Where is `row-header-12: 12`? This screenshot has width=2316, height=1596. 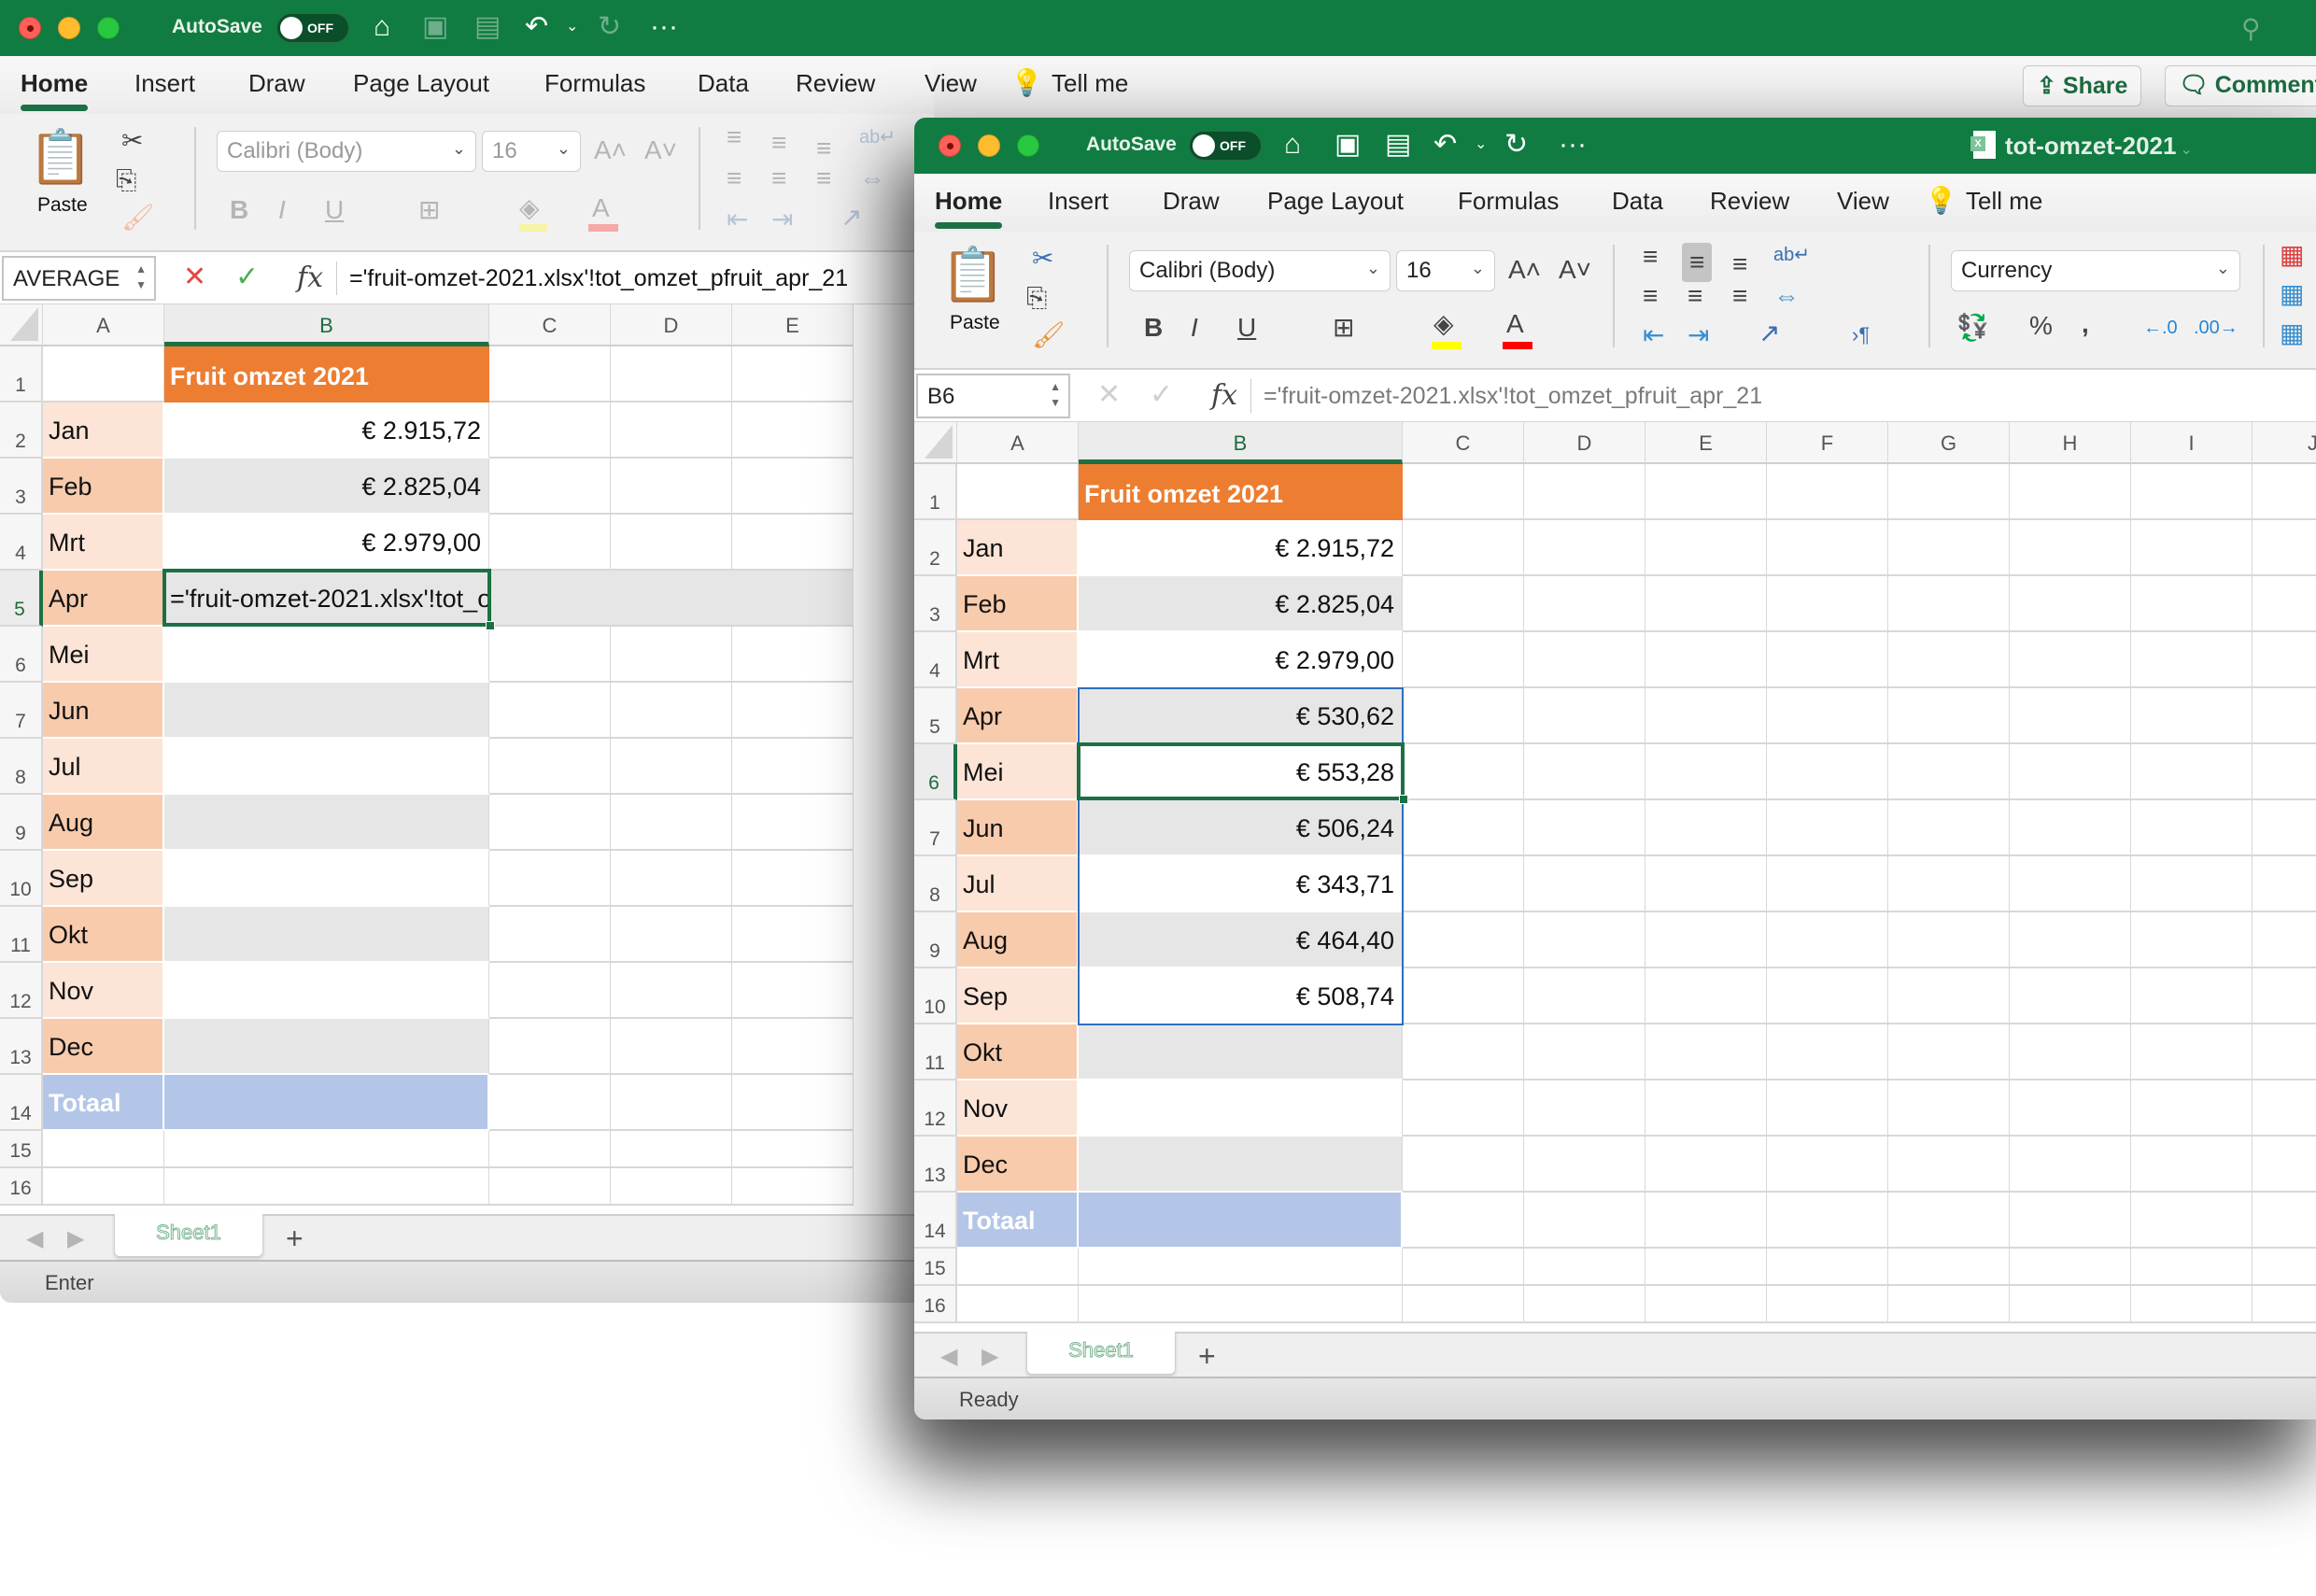
row-header-12: 12 is located at coordinates (935, 1108).